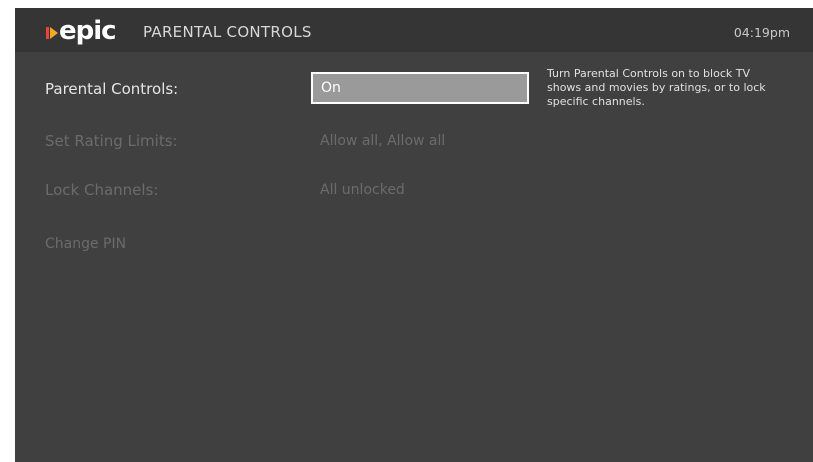  Describe the element at coordinates (382, 141) in the screenshot. I see `set-rating-limits-value: Allow all, Allow all` at that location.